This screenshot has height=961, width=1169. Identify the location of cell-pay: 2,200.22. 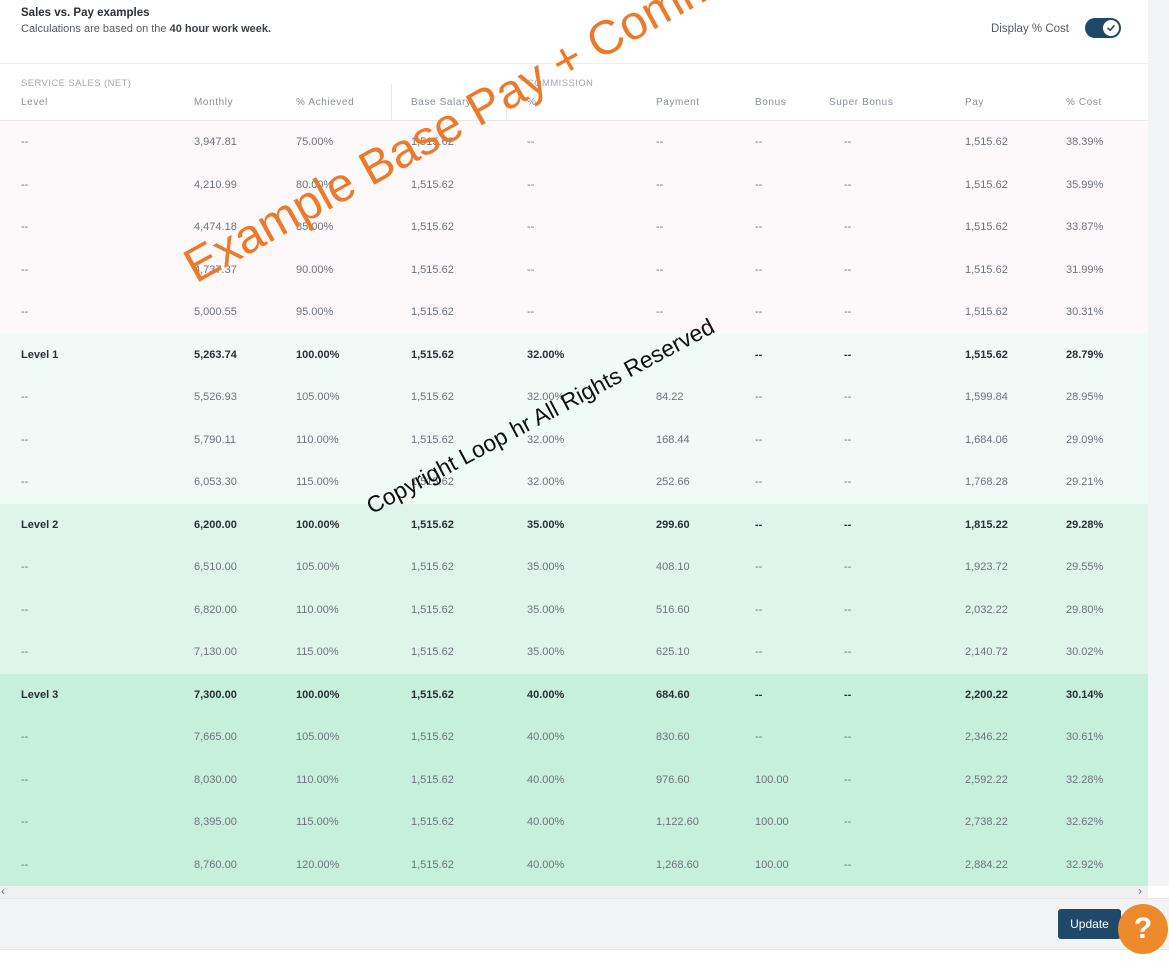
(986, 694).